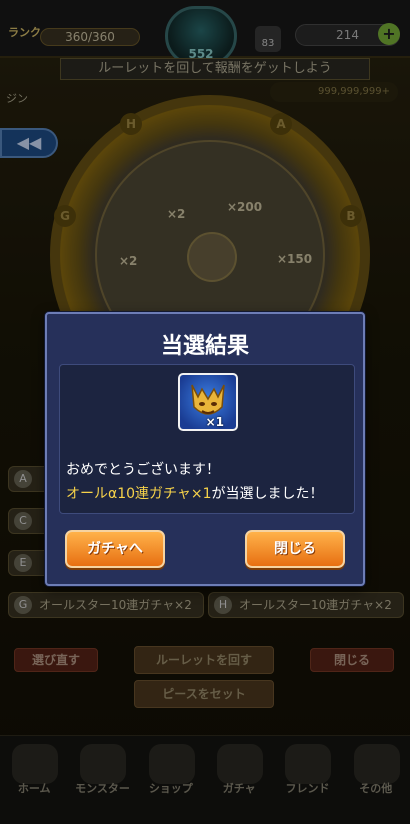 The height and width of the screenshot is (824, 410). Describe the element at coordinates (204, 346) in the screenshot. I see `dialog-title: 当選結果` at that location.